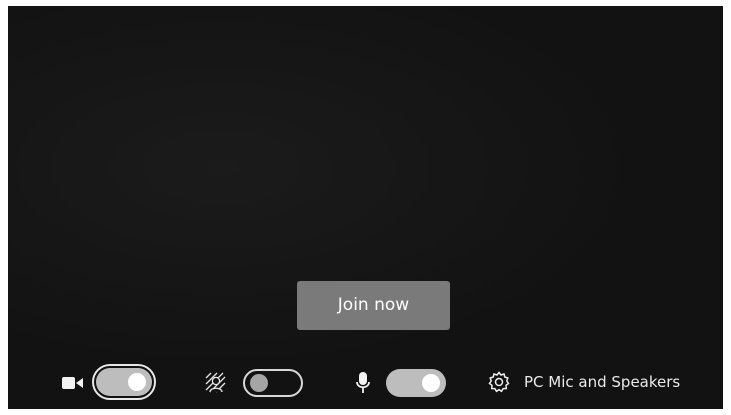 Image resolution: width=731 pixels, height=415 pixels. What do you see at coordinates (124, 382) in the screenshot?
I see `camera-toggle` at bounding box center [124, 382].